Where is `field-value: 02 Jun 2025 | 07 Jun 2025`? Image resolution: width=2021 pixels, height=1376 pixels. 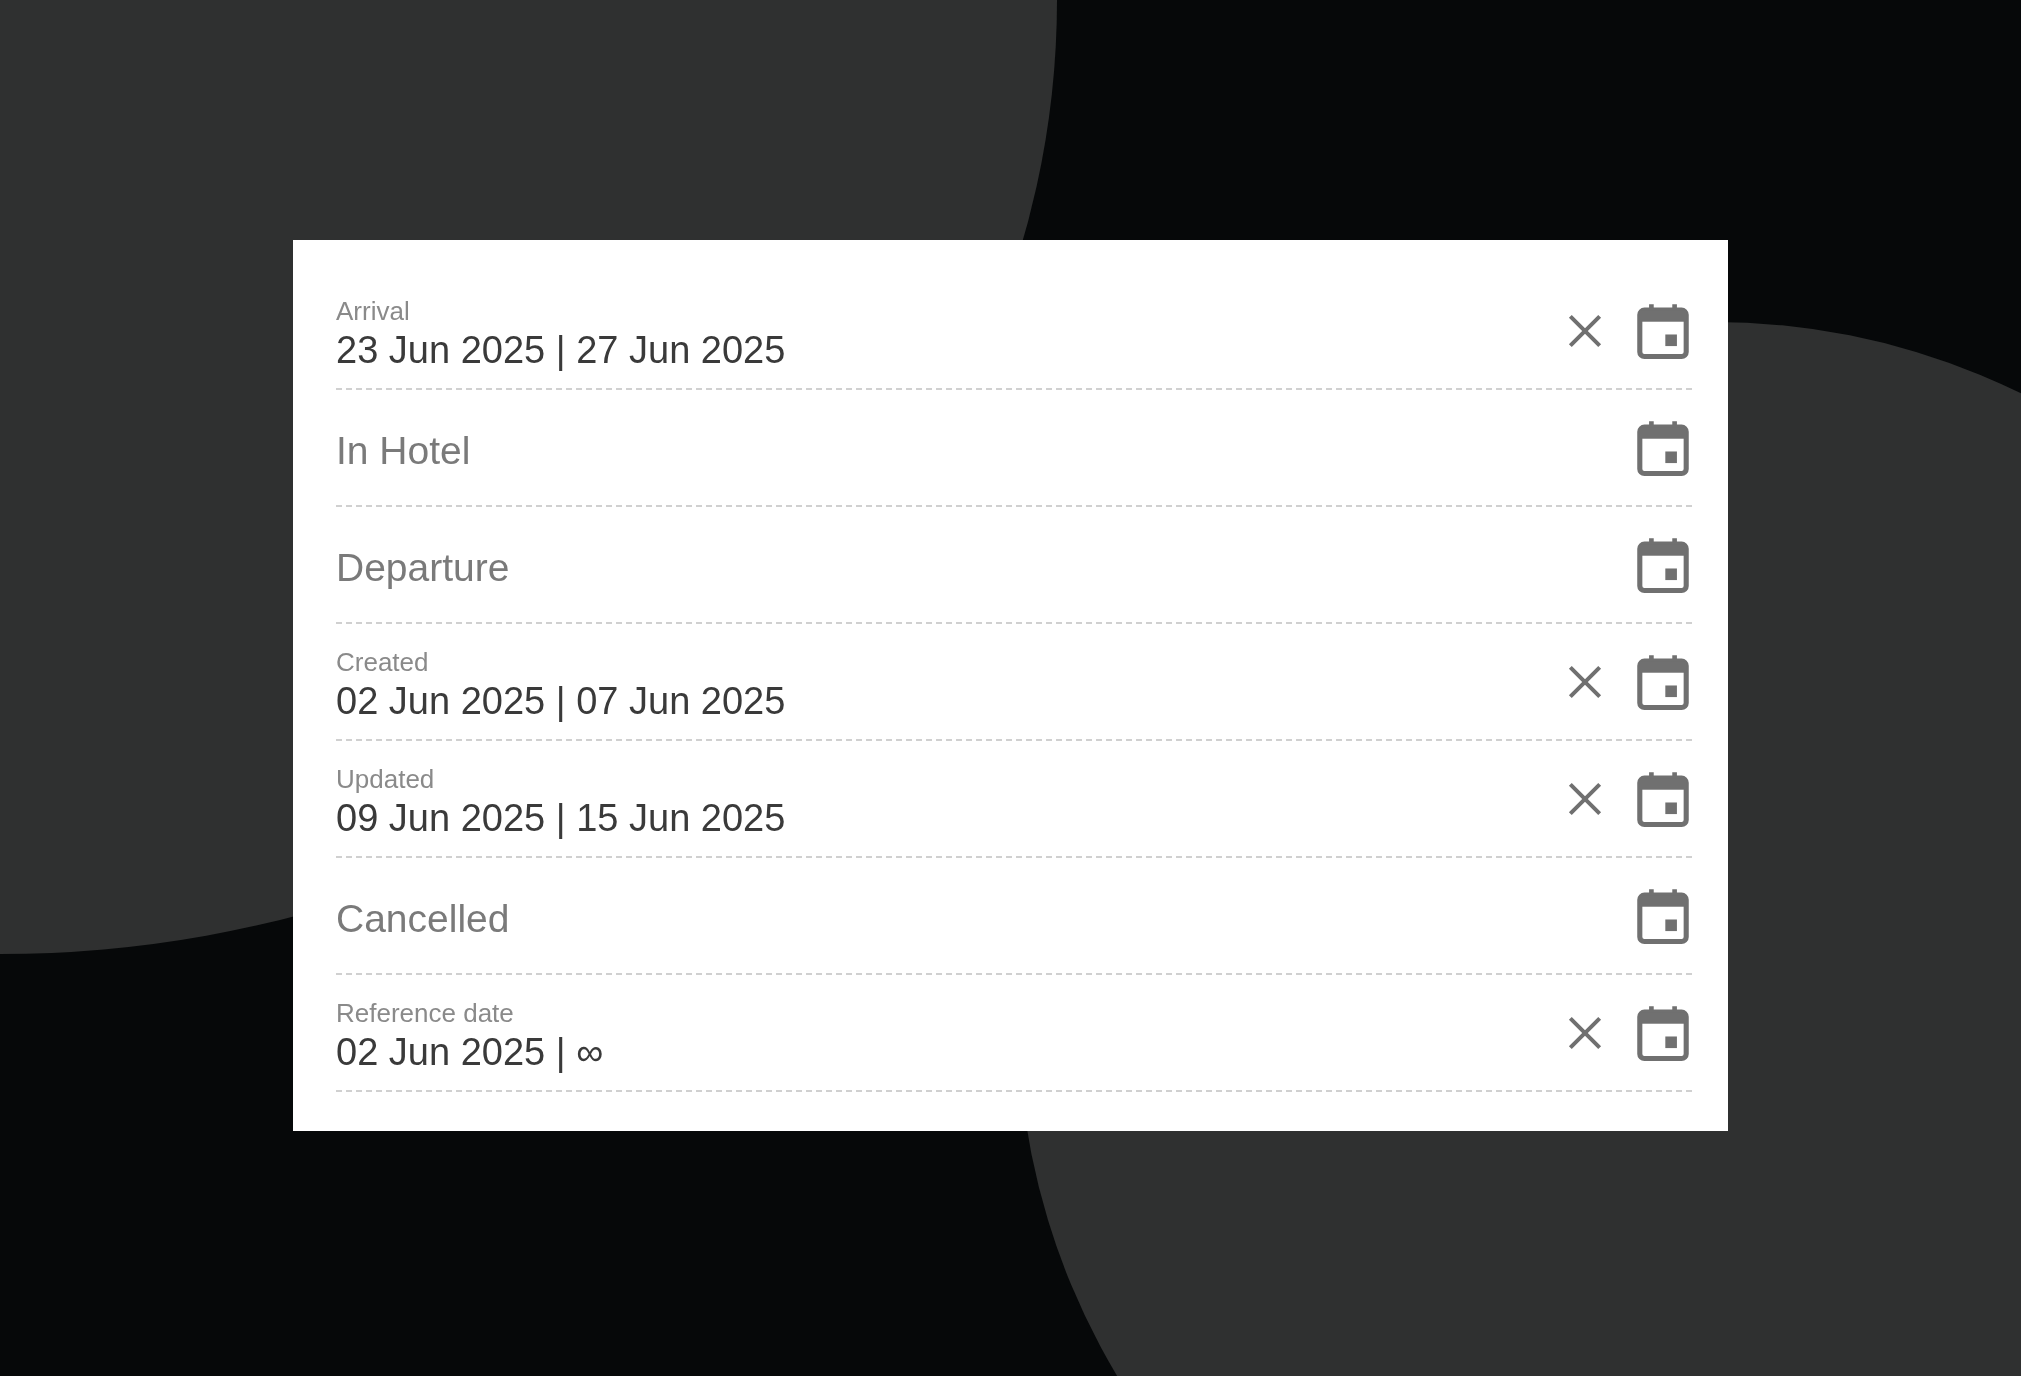 field-value: 02 Jun 2025 | 07 Jun 2025 is located at coordinates (561, 701).